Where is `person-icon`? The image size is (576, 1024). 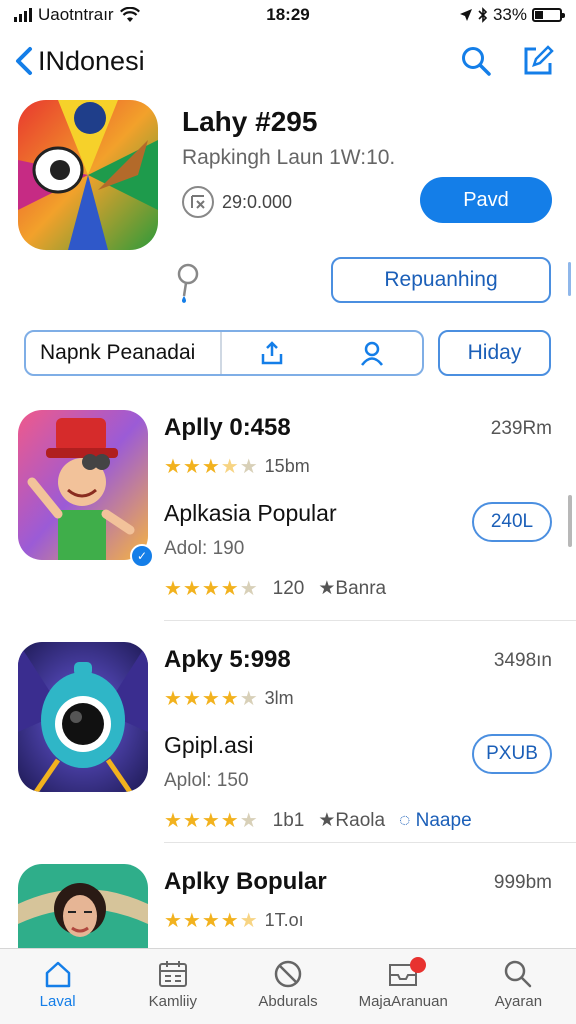
person-icon is located at coordinates (372, 353).